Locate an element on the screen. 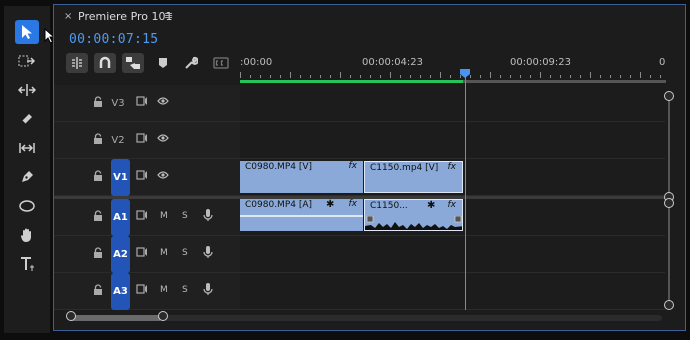 The height and width of the screenshot is (340, 690). slip-tool-button is located at coordinates (27, 148).